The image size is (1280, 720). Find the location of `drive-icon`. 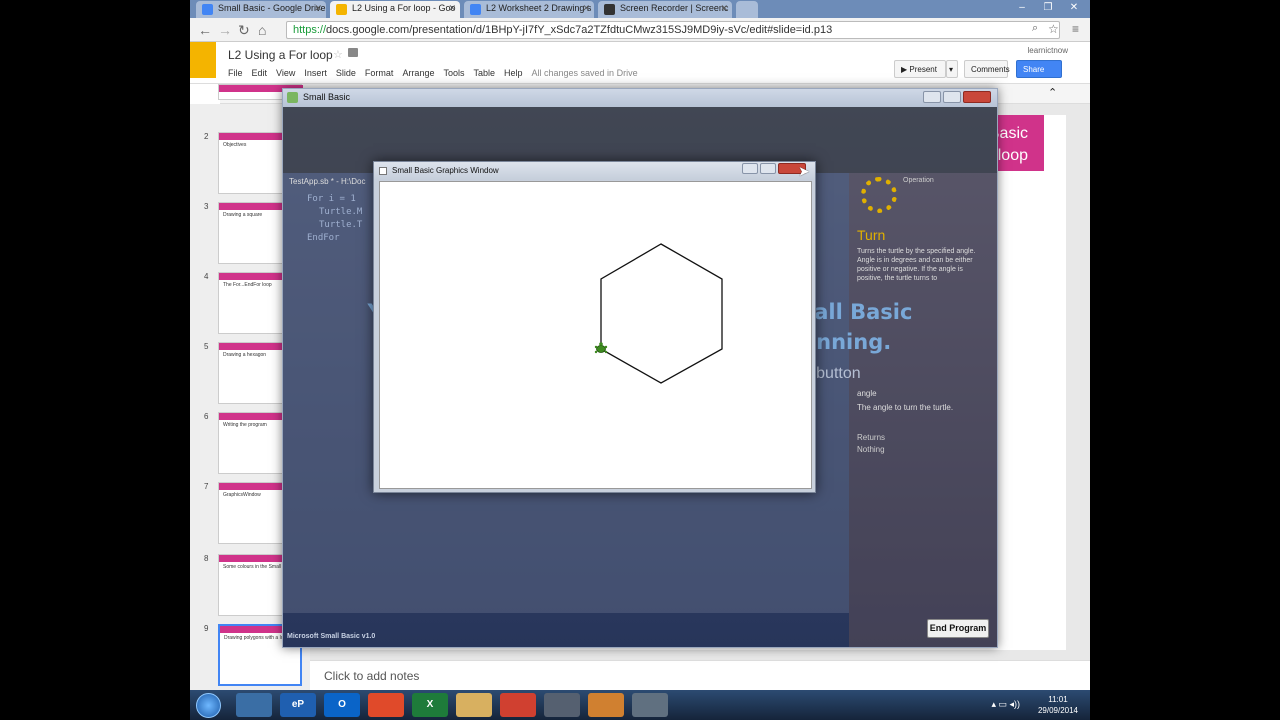

drive-icon is located at coordinates (207, 9).